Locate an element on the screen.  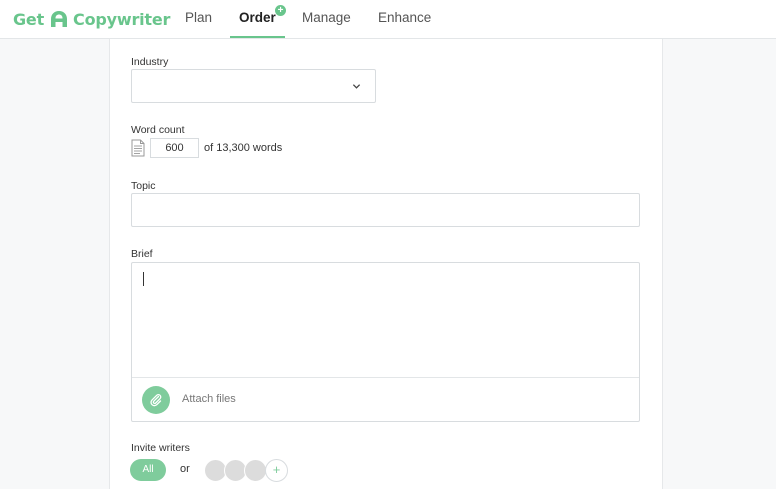
nav-tab-manage: Manage is located at coordinates (326, 17).